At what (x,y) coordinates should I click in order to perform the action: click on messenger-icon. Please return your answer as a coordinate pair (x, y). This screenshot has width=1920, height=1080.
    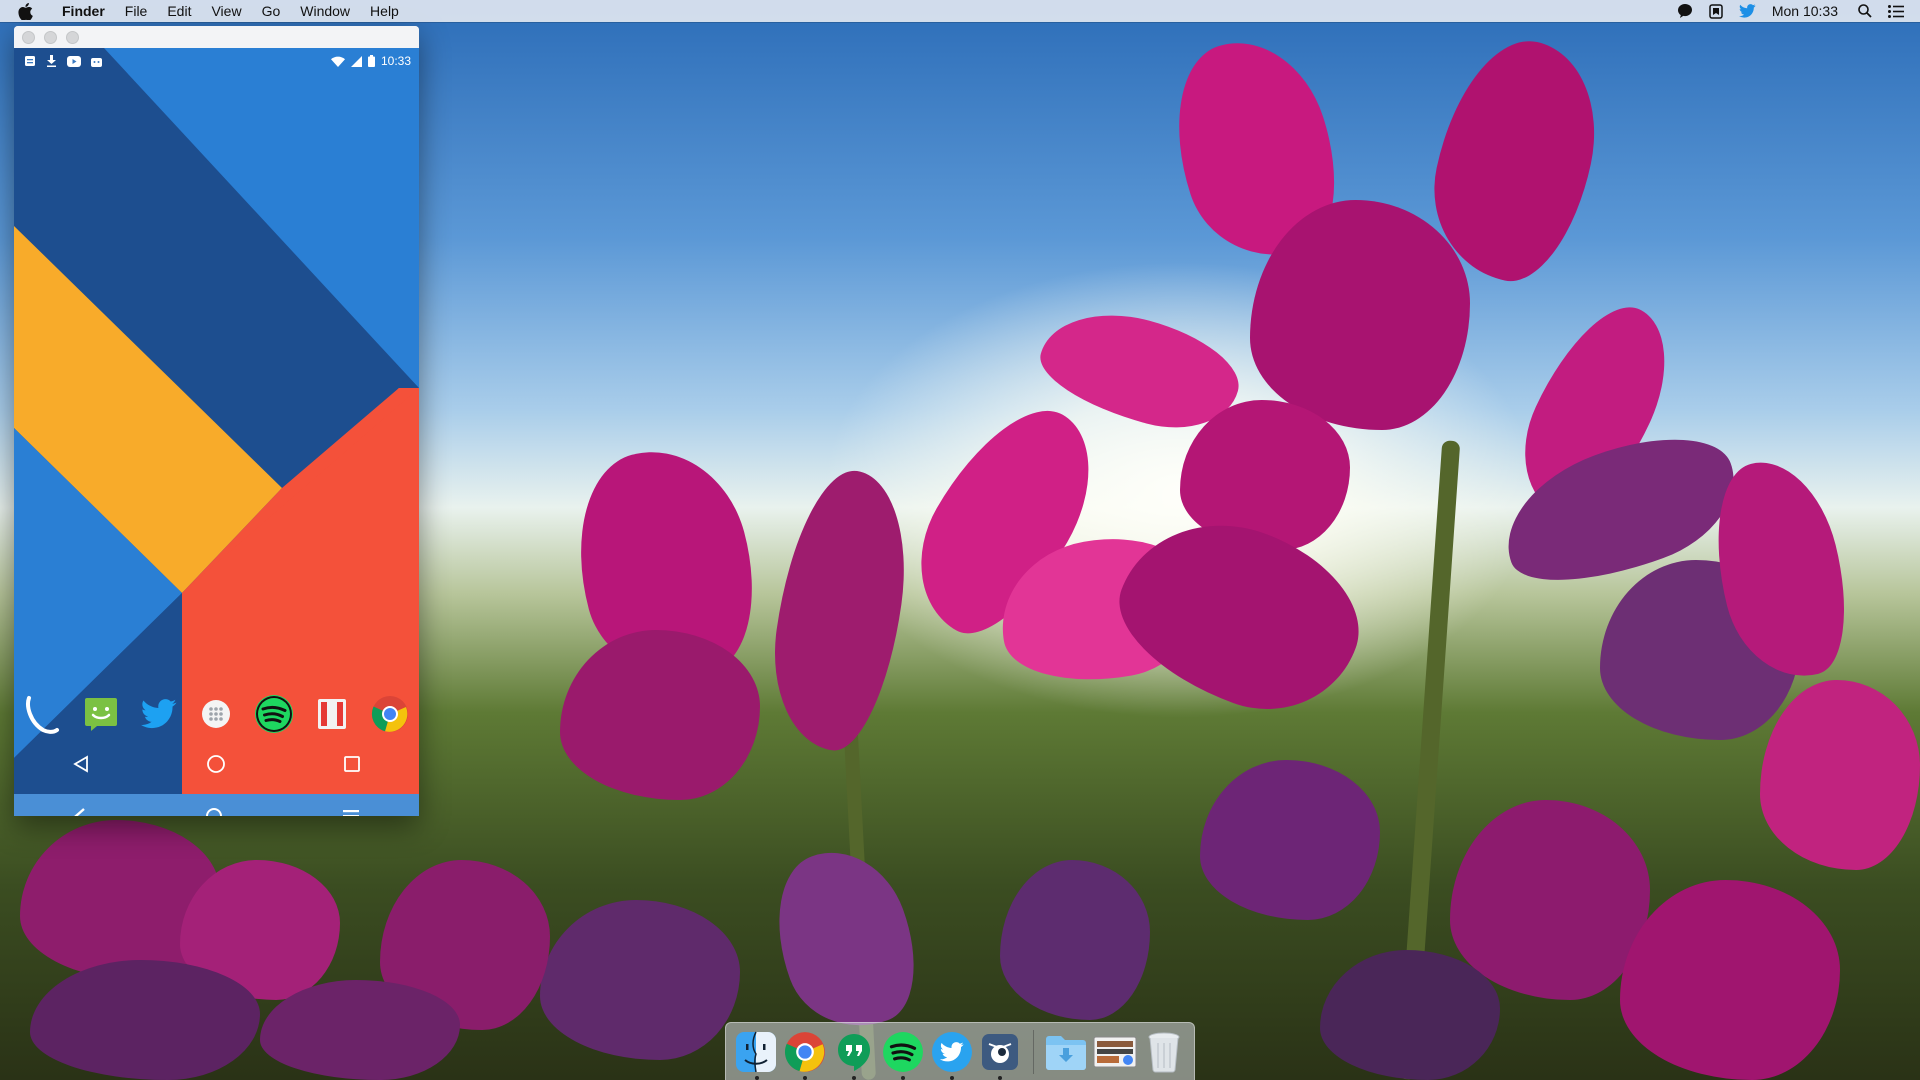
    Looking at the image, I should click on (101, 714).